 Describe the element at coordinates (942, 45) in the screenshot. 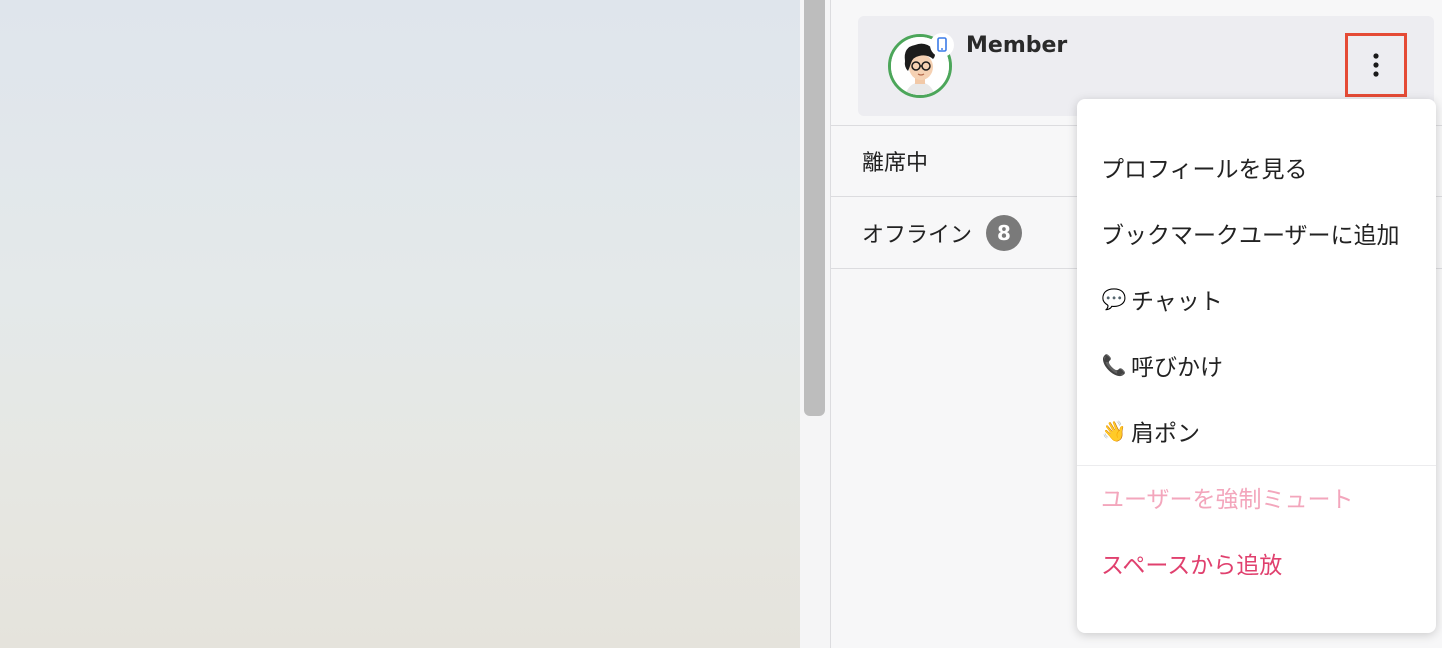

I see `mobile-device-icon` at that location.